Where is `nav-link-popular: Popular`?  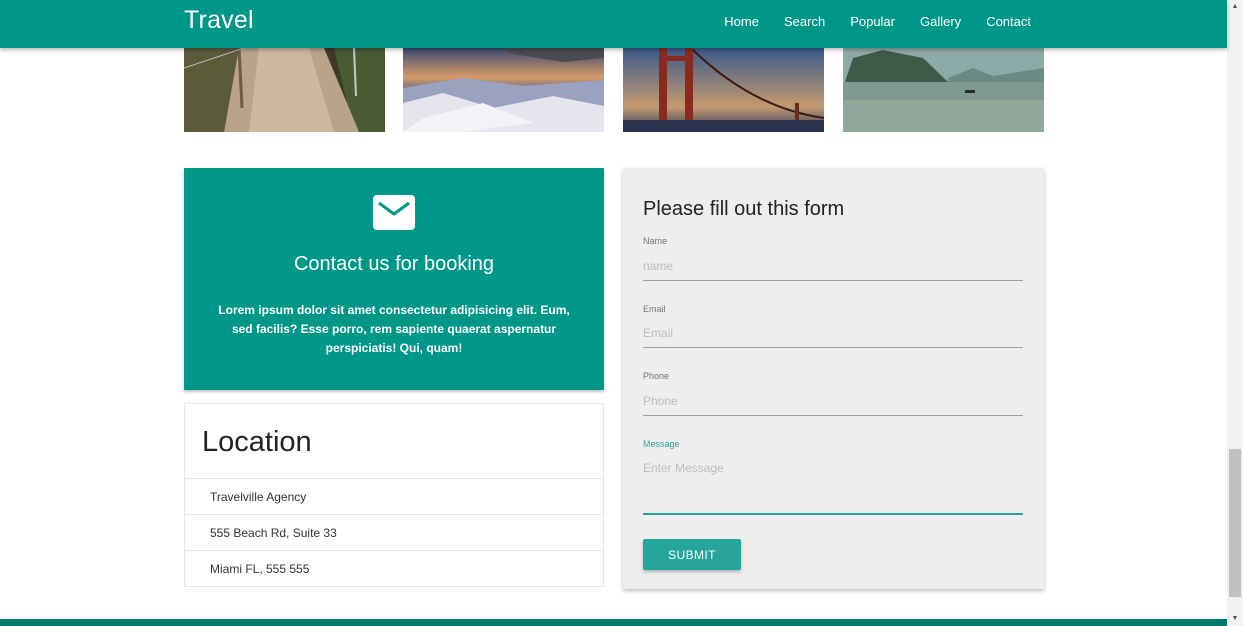
nav-link-popular: Popular is located at coordinates (872, 21).